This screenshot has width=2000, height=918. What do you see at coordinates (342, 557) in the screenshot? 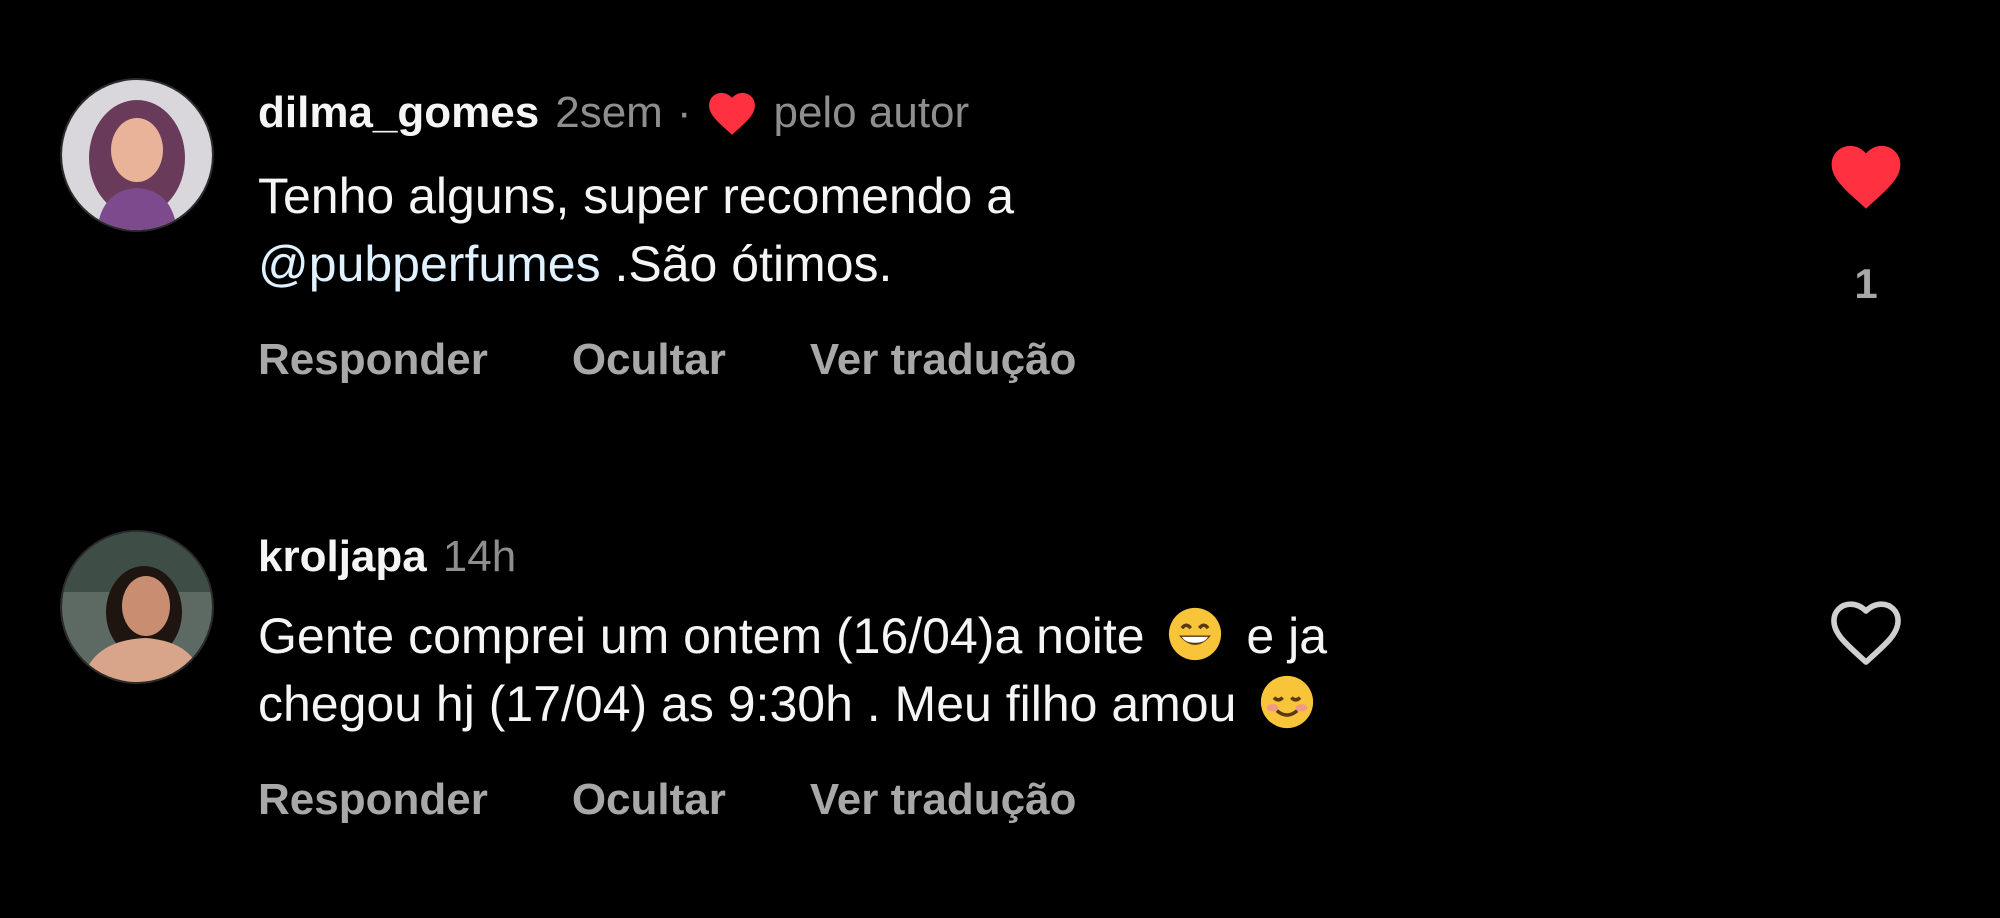
I see `username: kroljapa` at bounding box center [342, 557].